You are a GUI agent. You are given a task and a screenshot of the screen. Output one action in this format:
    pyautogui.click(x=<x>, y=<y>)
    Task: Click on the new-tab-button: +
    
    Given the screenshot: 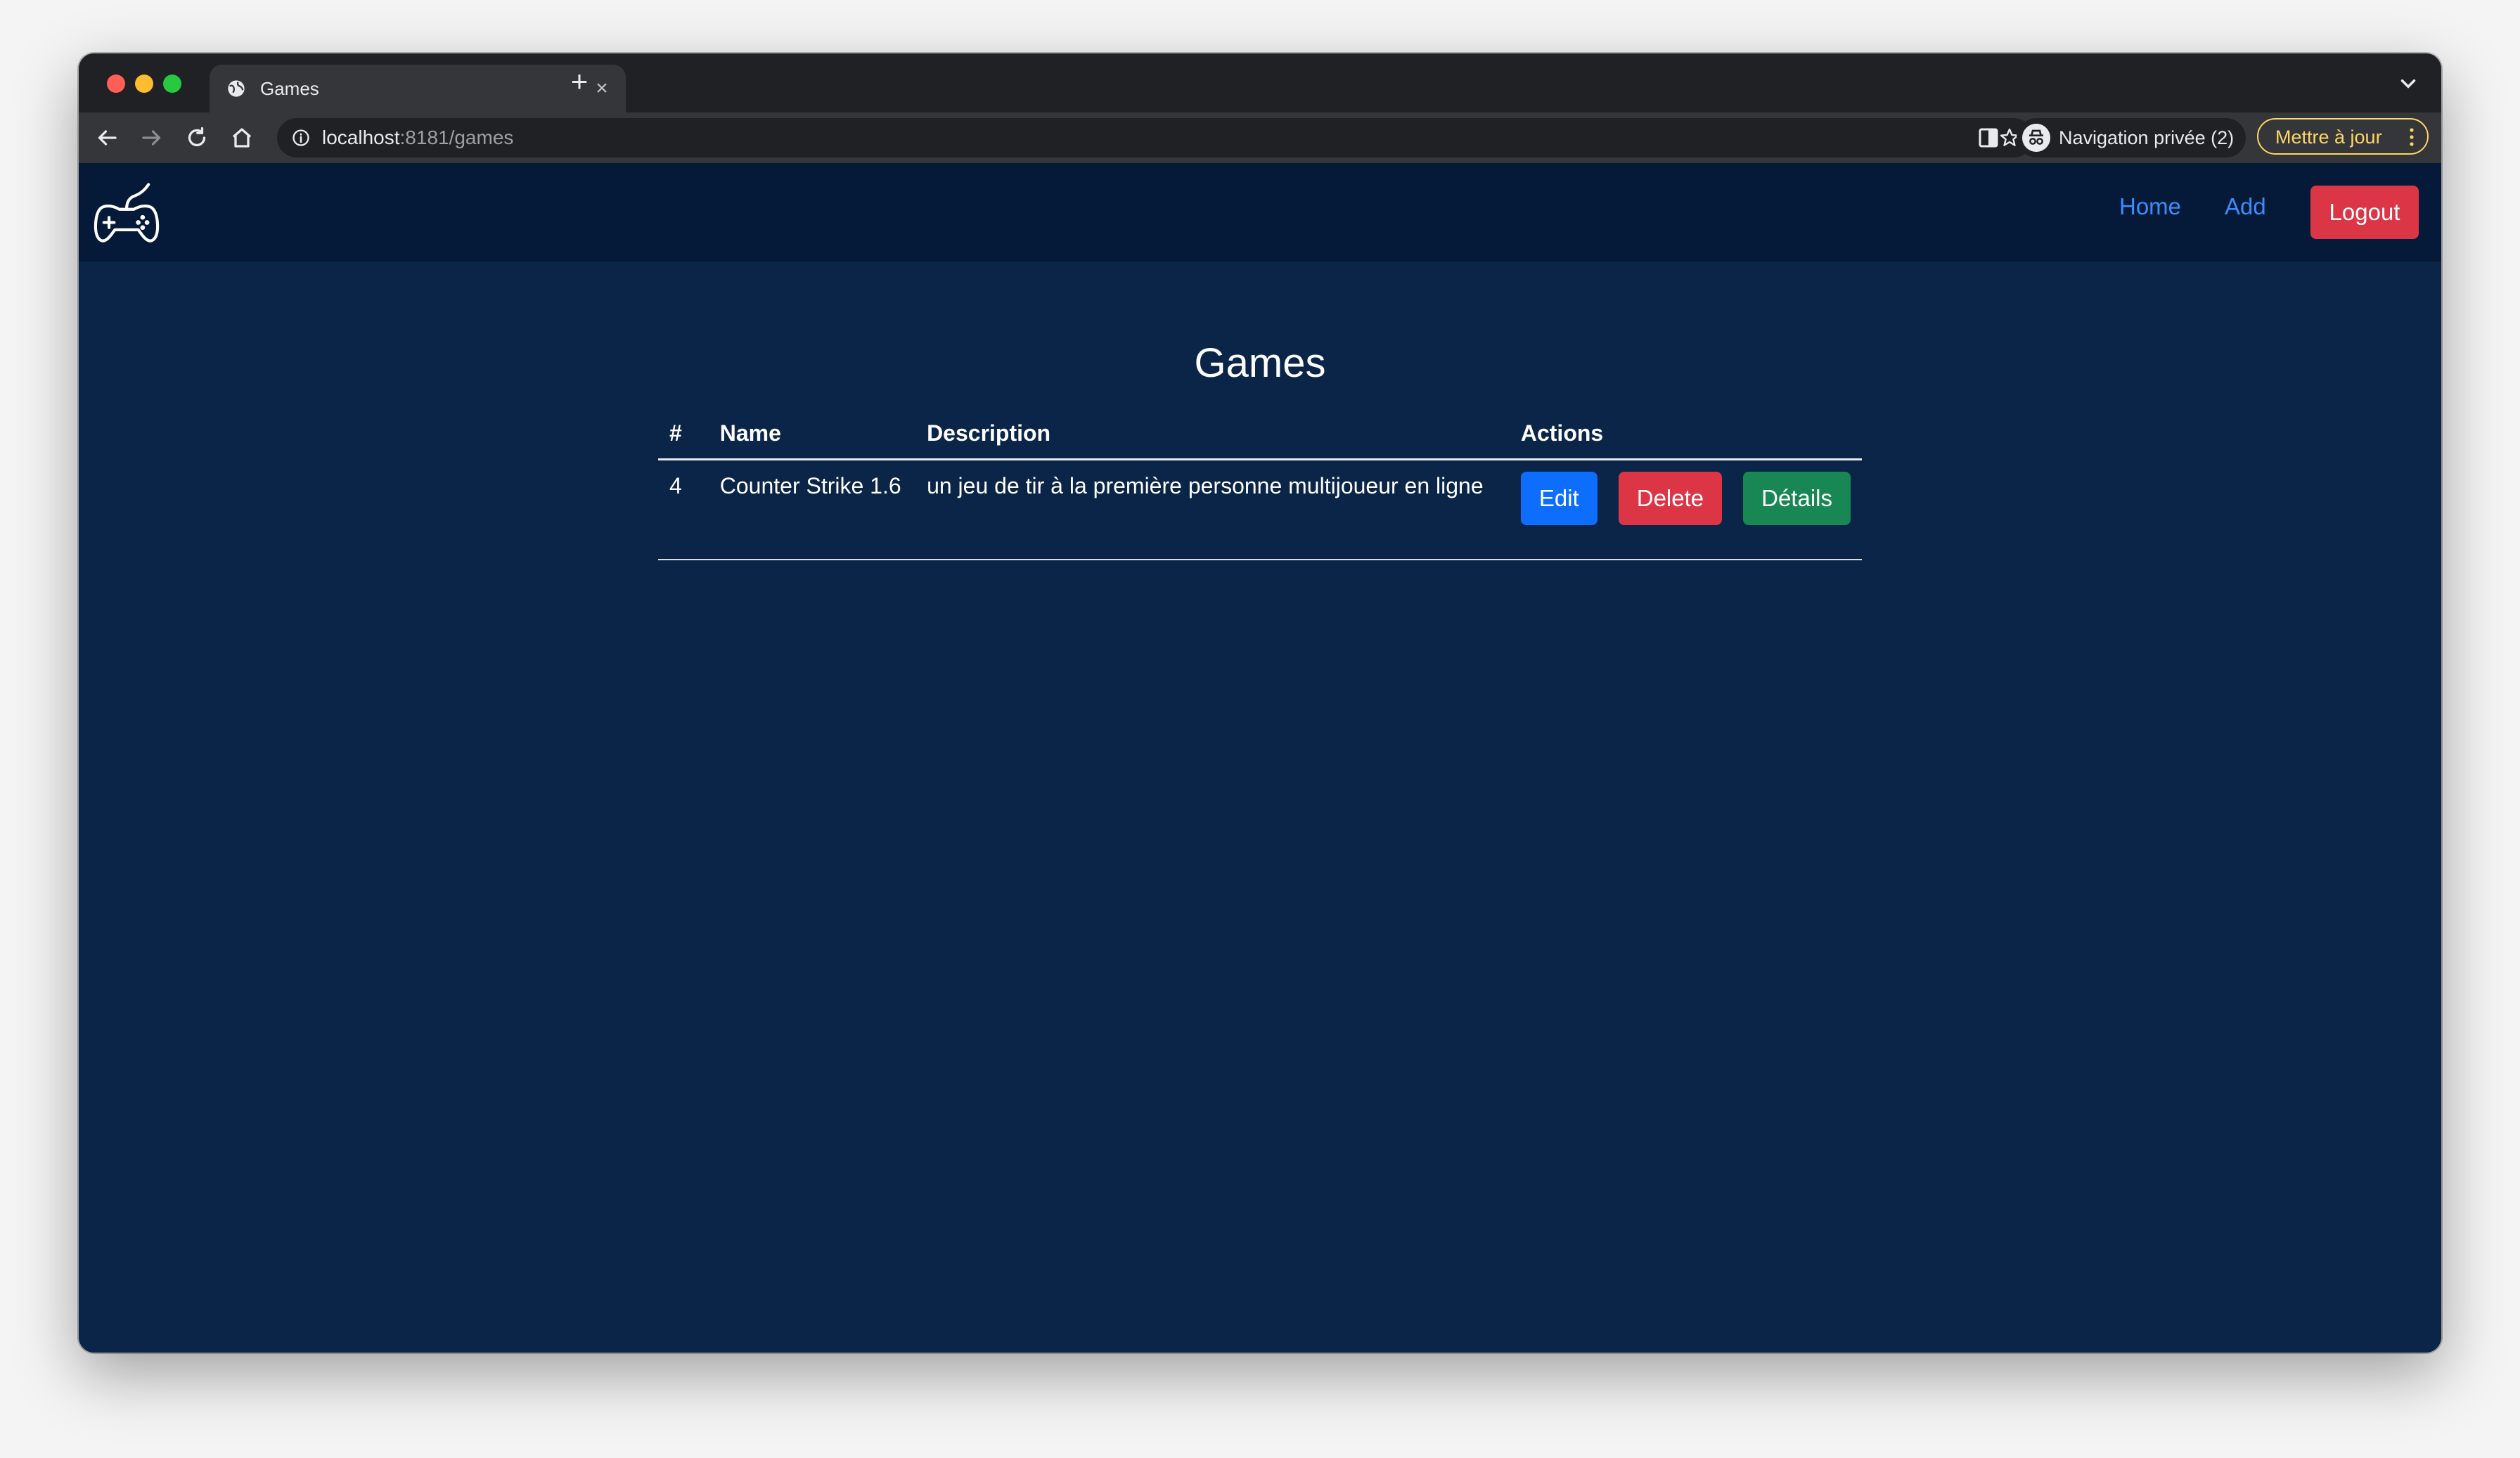 What is the action you would take?
    pyautogui.click(x=579, y=81)
    